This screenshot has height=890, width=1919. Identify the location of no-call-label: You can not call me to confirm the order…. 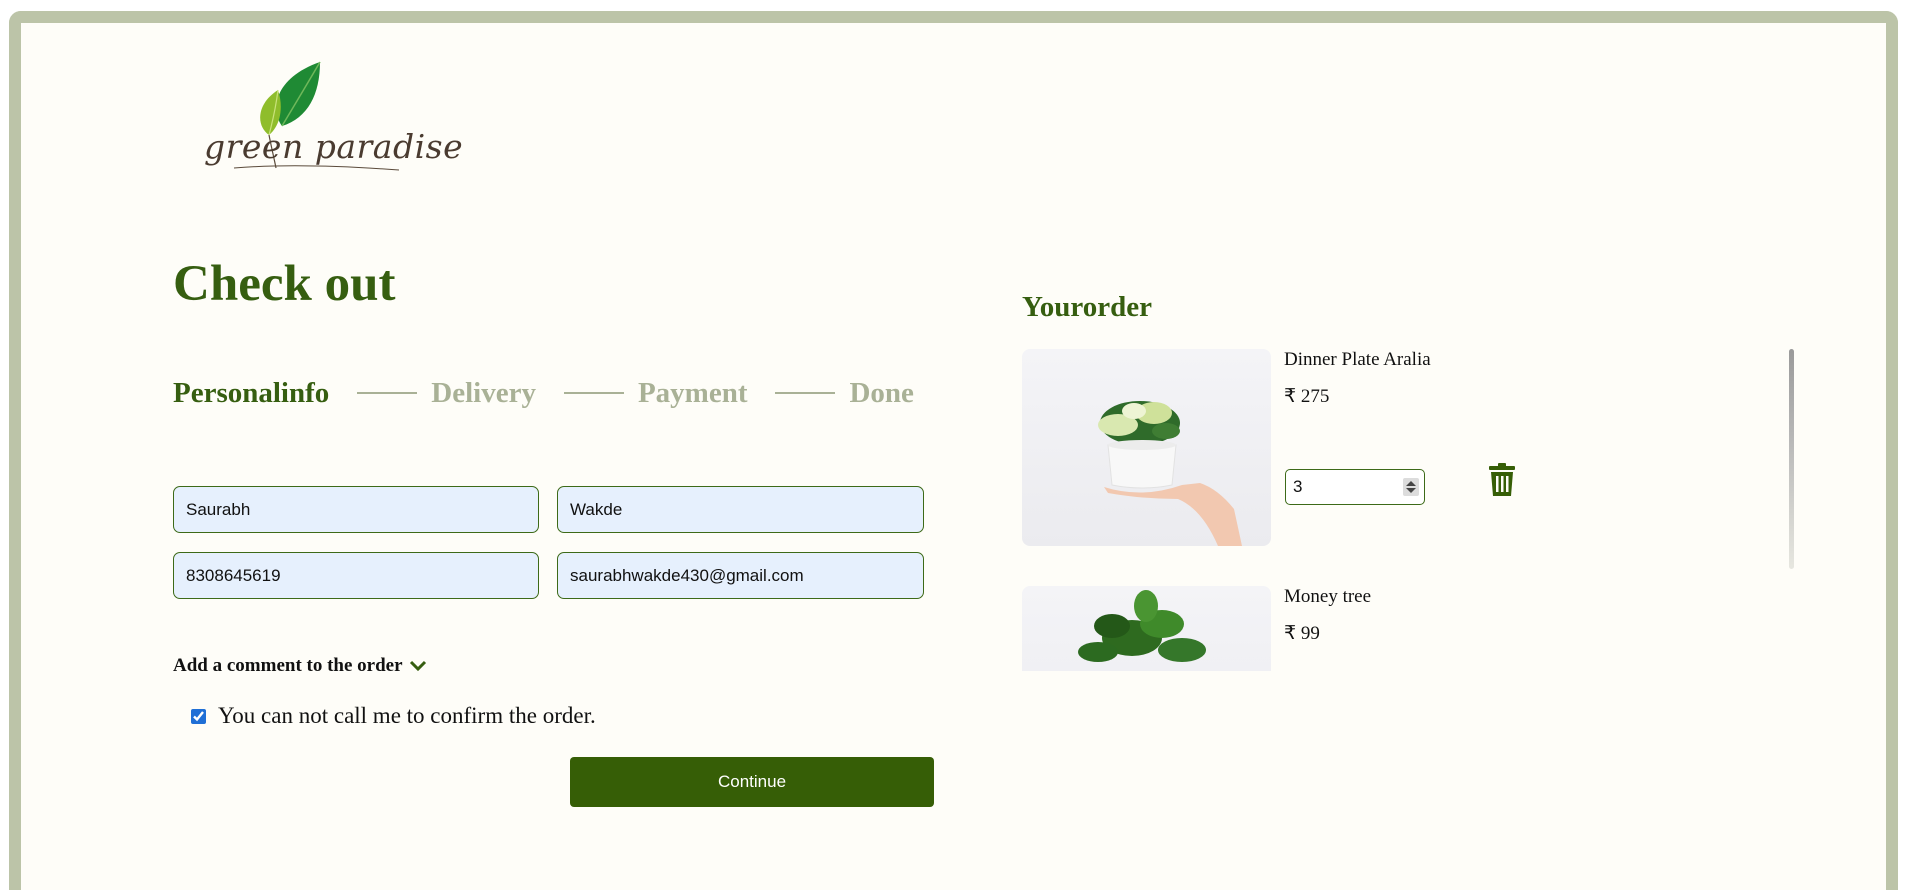
(407, 715).